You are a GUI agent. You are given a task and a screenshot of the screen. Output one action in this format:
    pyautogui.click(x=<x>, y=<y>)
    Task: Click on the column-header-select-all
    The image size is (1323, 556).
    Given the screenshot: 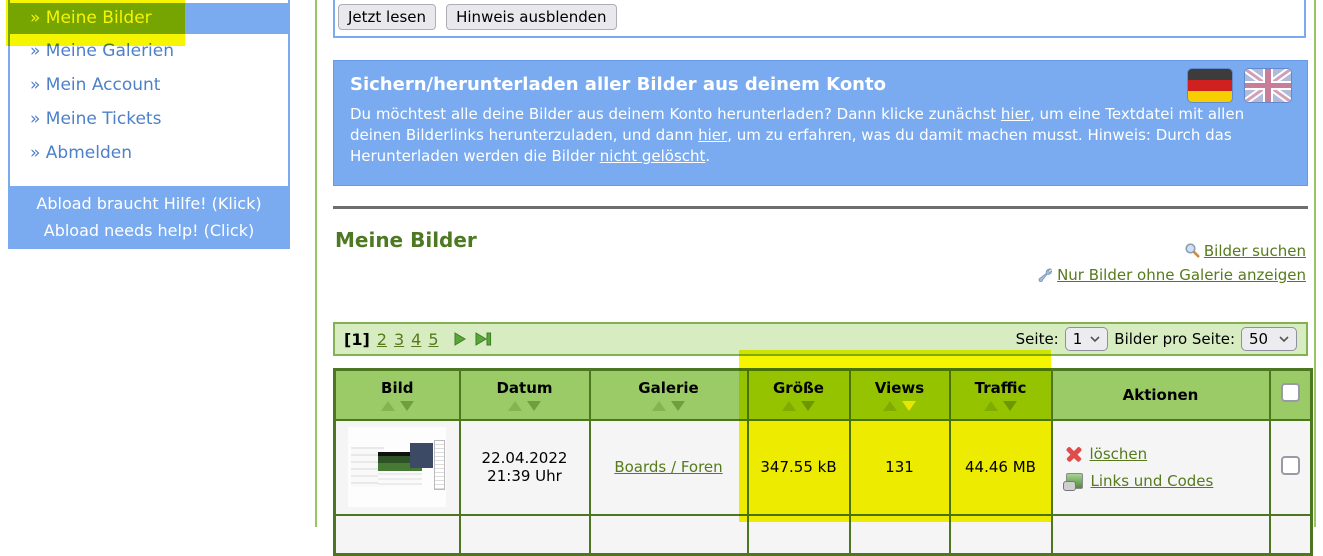 What is the action you would take?
    pyautogui.click(x=1290, y=394)
    